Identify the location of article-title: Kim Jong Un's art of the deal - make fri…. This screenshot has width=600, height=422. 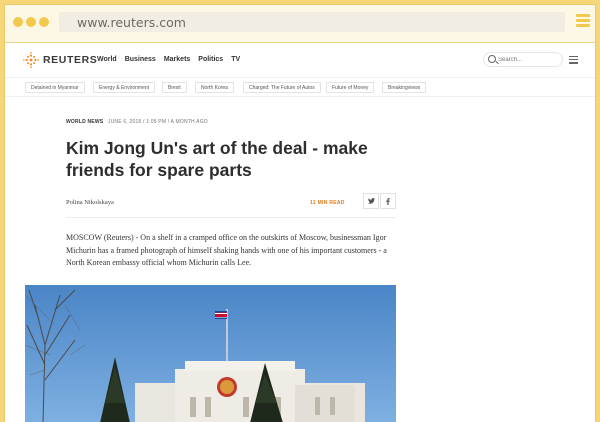
(217, 159).